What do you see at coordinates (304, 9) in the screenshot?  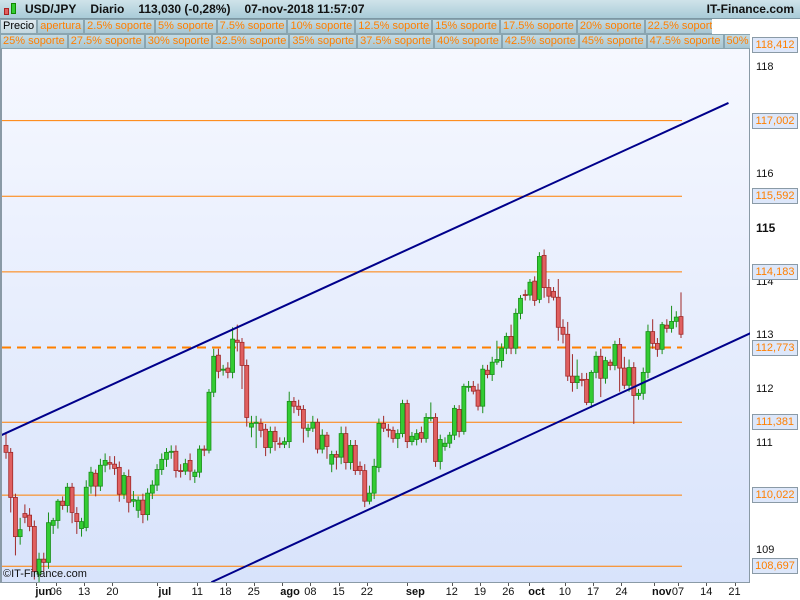 I see `datetime: 07-nov-2018 11:57:07` at bounding box center [304, 9].